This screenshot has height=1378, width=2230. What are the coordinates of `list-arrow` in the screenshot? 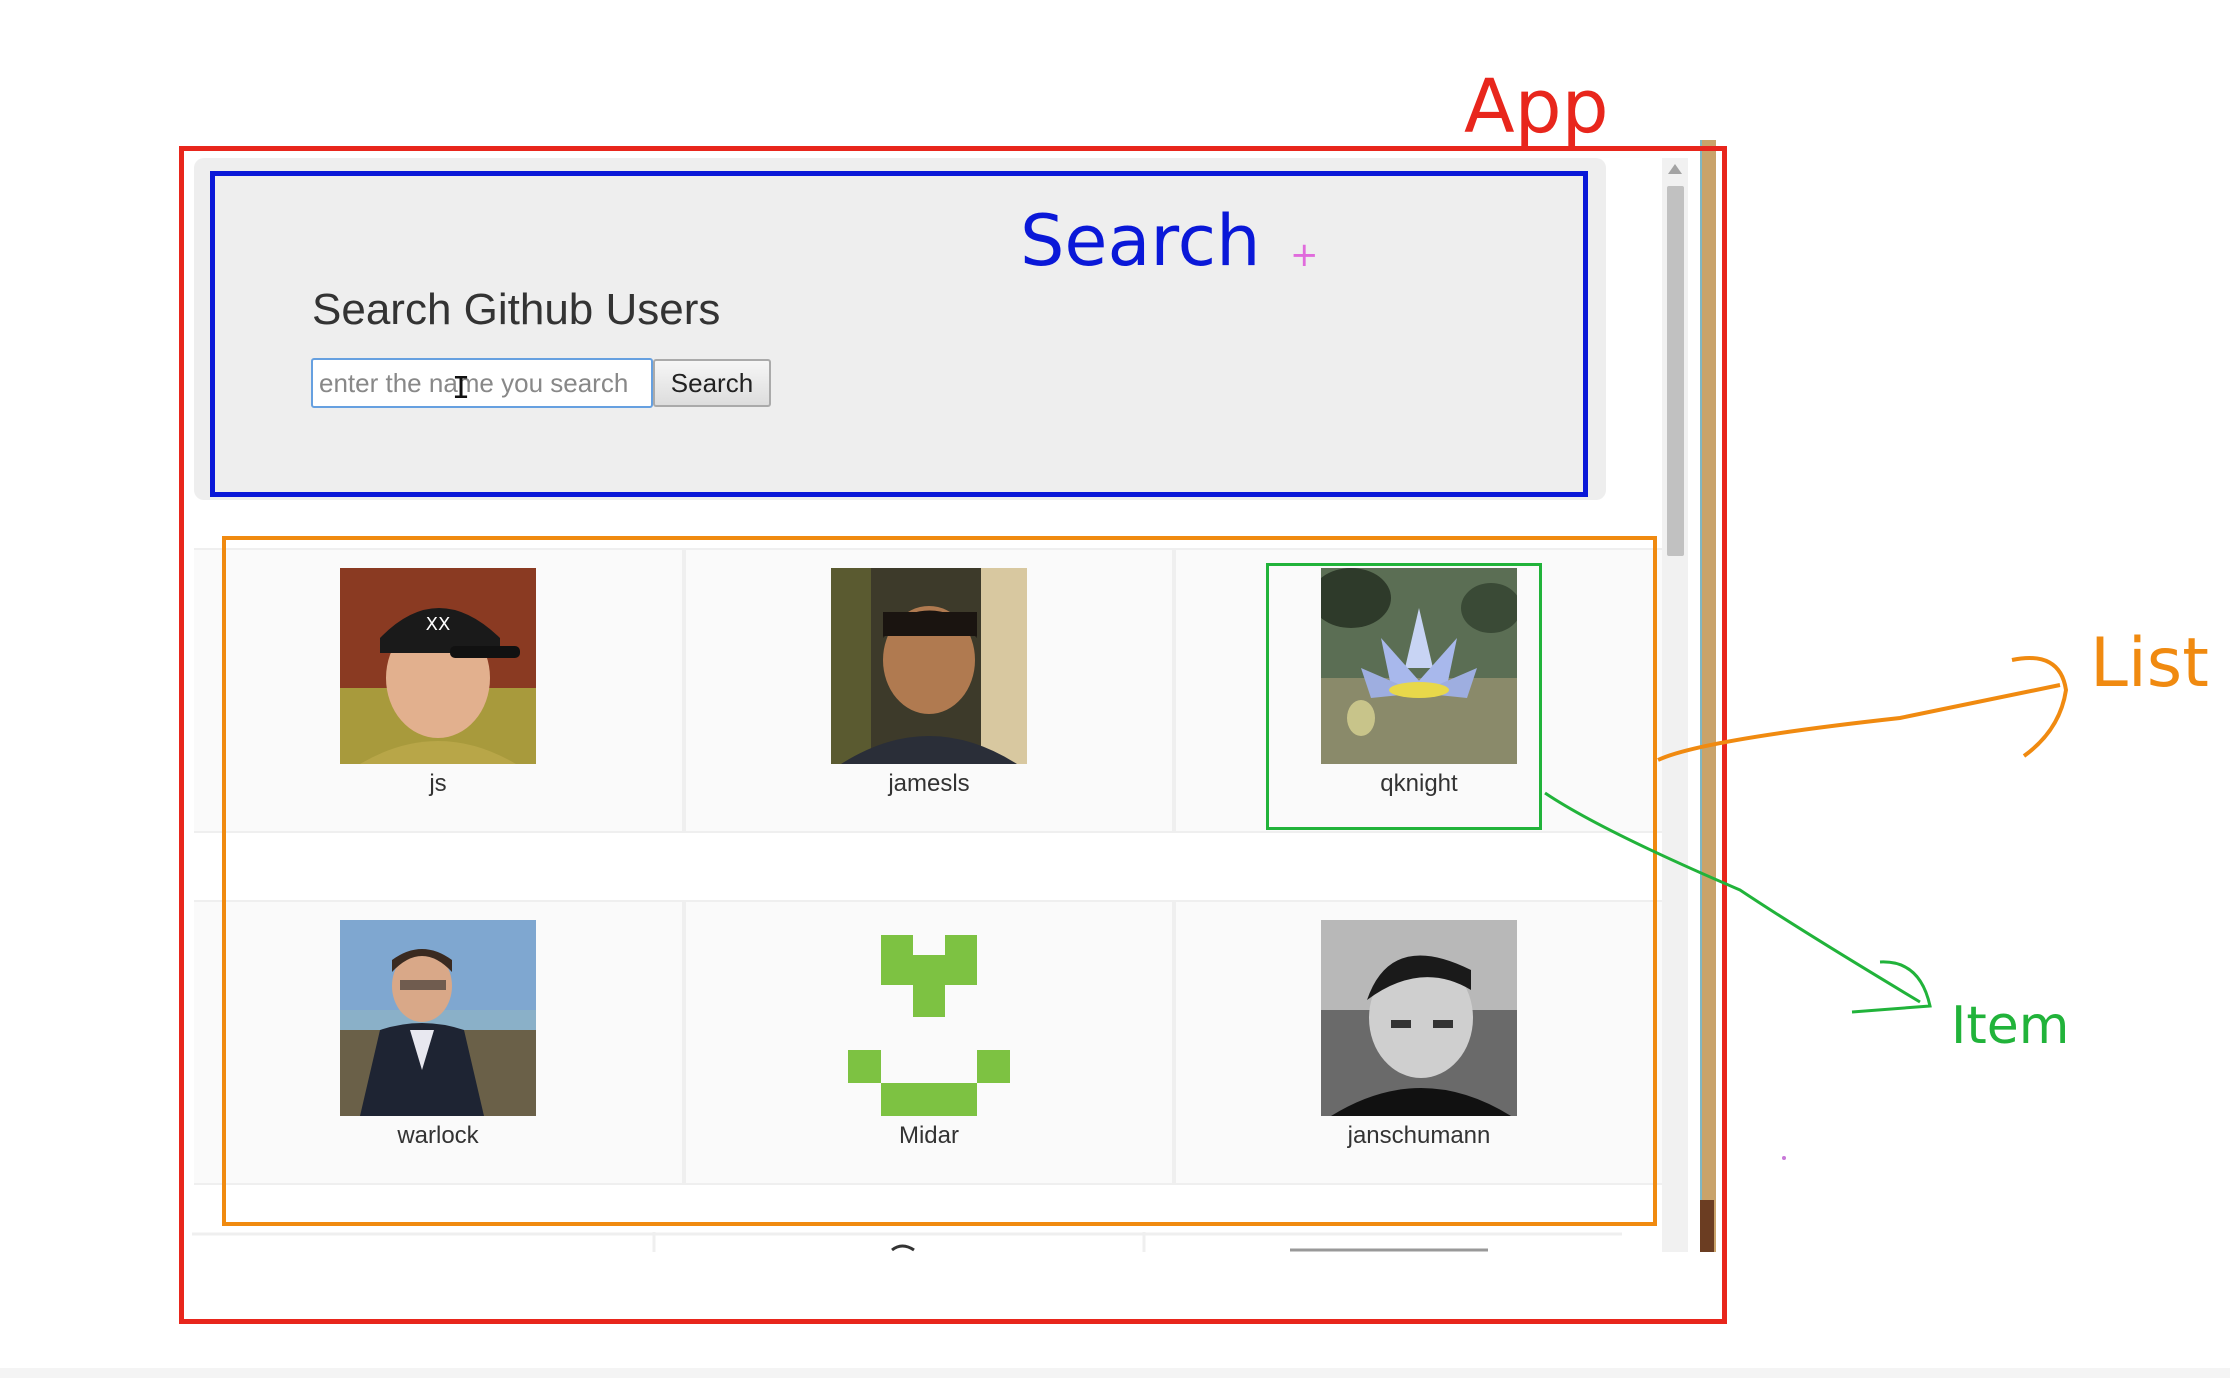 It's located at (1859, 722).